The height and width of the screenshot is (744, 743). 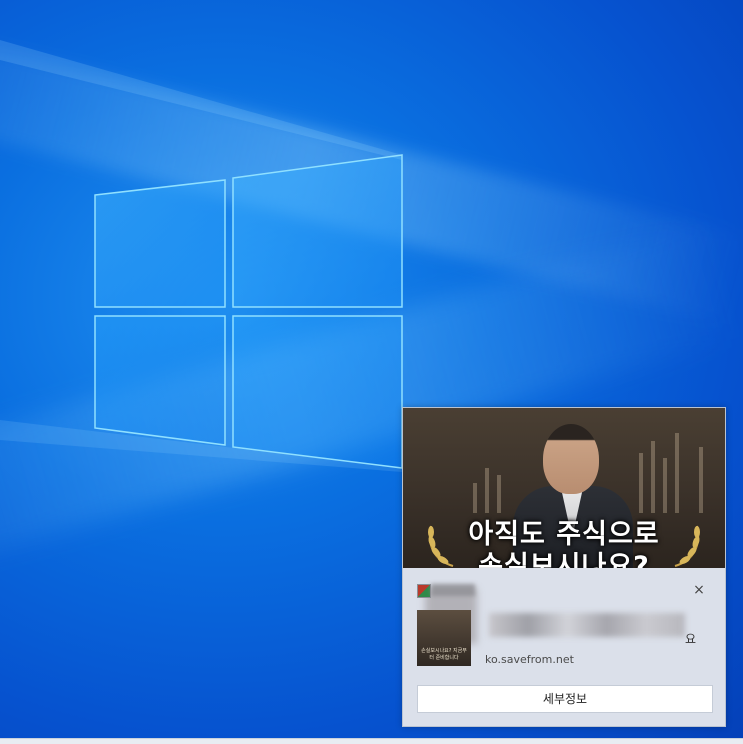 What do you see at coordinates (565, 699) in the screenshot?
I see `details-button: 세부정보` at bounding box center [565, 699].